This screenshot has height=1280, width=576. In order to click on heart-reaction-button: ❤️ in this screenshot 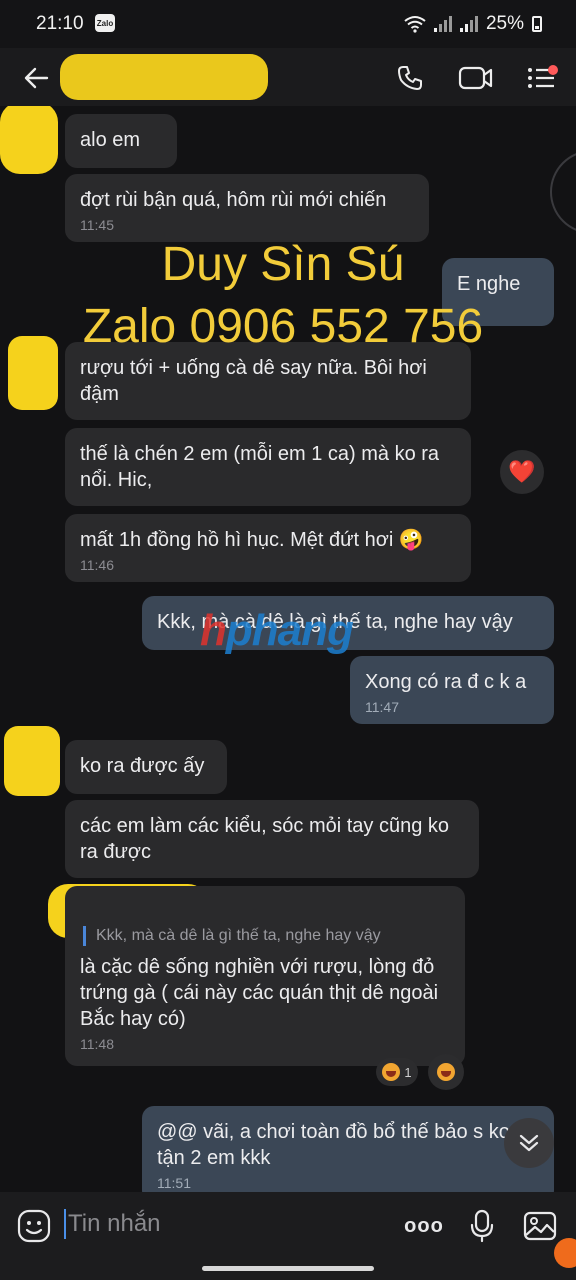, I will do `click(522, 472)`.